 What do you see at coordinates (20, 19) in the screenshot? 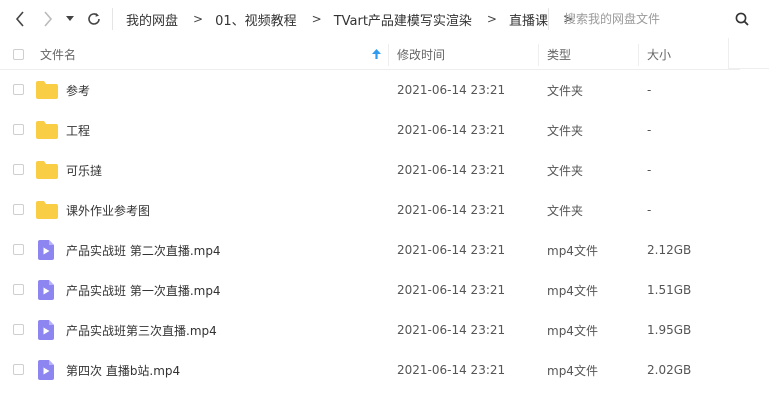
I see `back-icon` at bounding box center [20, 19].